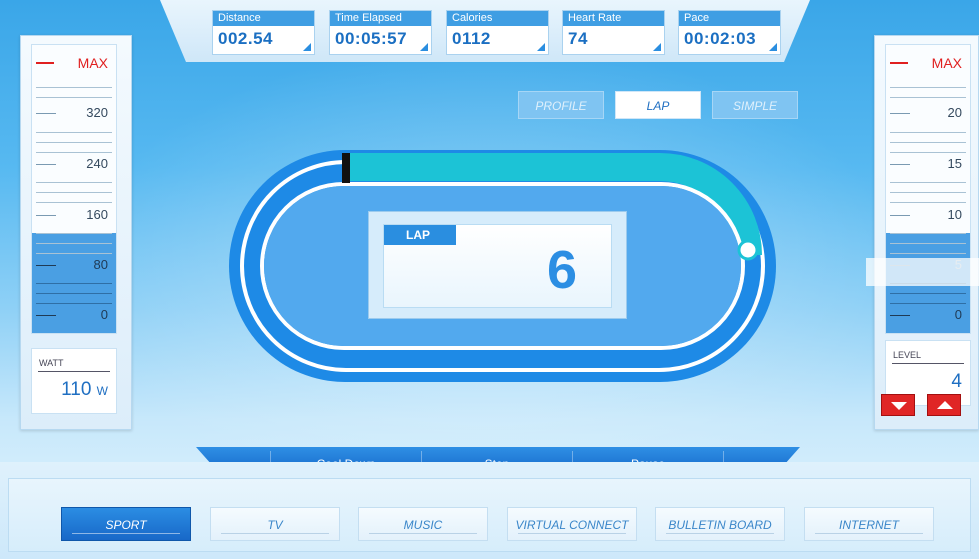  What do you see at coordinates (420, 235) in the screenshot?
I see `lap-label: LAP` at bounding box center [420, 235].